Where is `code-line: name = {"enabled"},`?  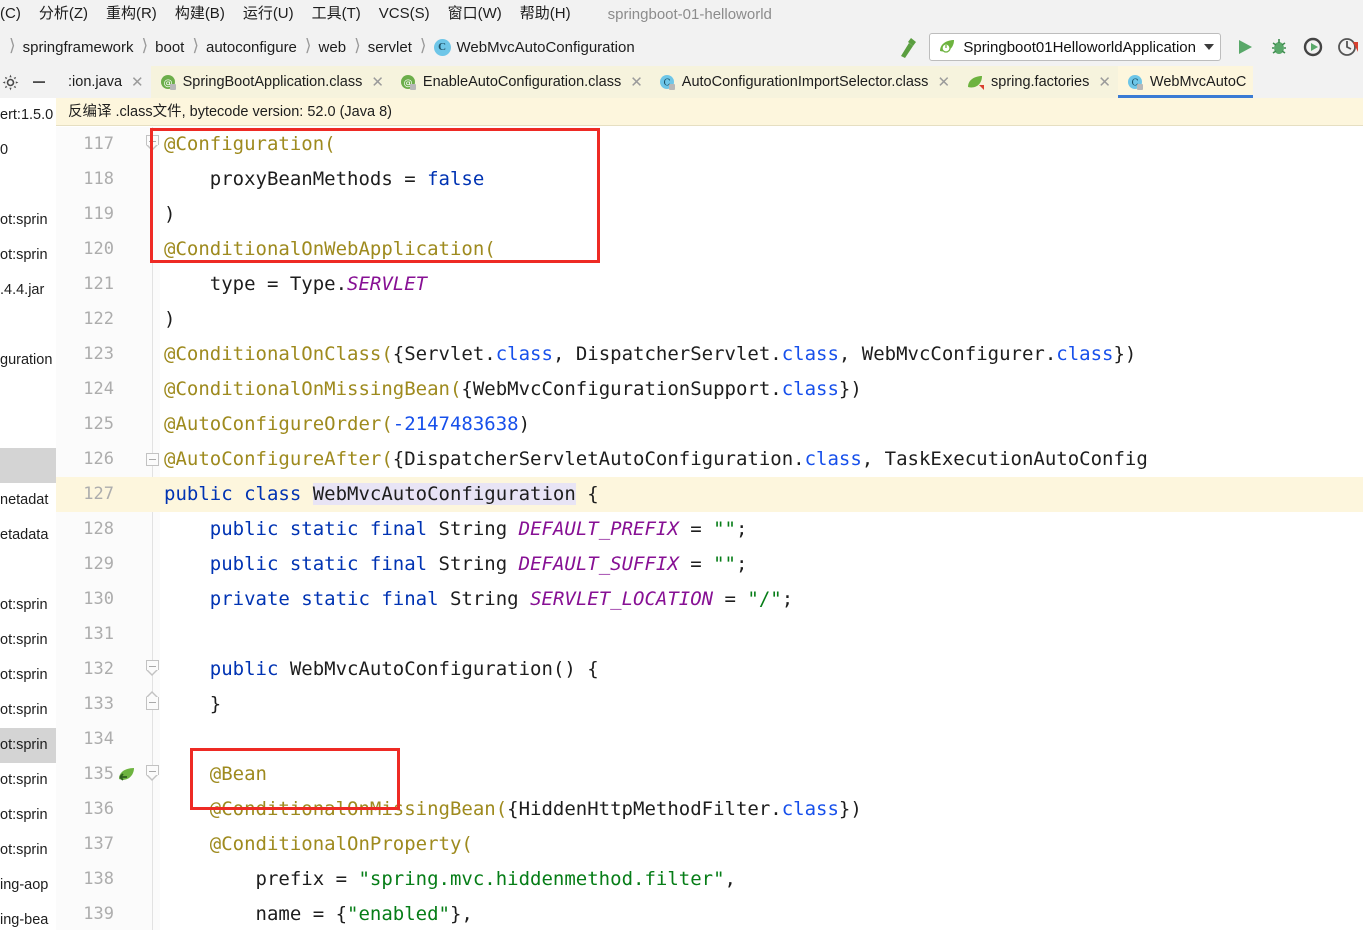
code-line: name = {"enabled"}, is located at coordinates (761, 913).